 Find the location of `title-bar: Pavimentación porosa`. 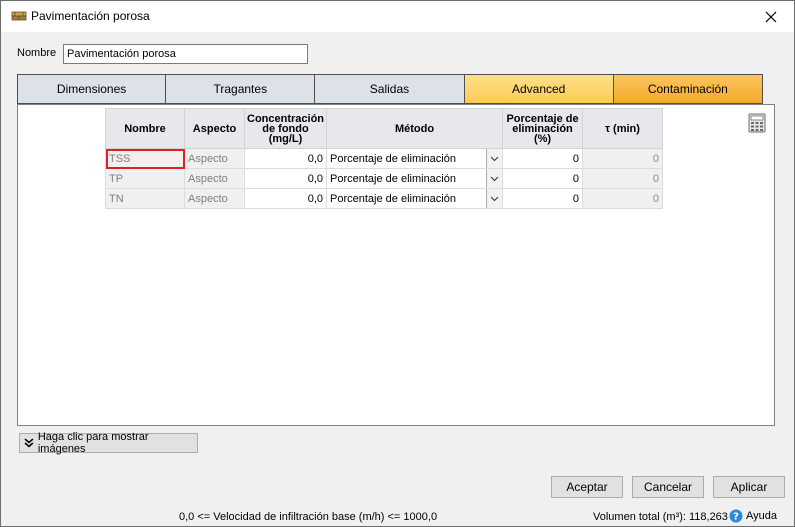

title-bar: Pavimentación porosa is located at coordinates (397, 16).